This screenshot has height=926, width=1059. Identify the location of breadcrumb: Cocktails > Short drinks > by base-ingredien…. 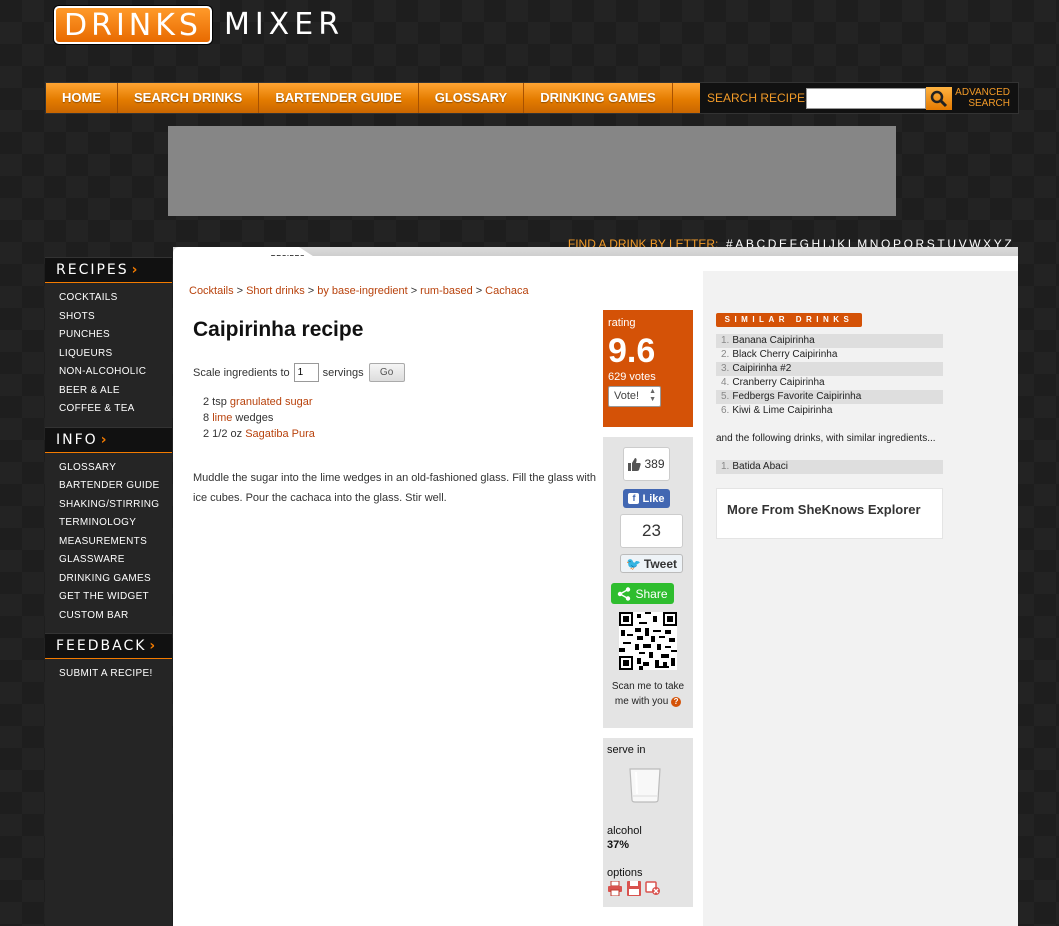
(359, 291).